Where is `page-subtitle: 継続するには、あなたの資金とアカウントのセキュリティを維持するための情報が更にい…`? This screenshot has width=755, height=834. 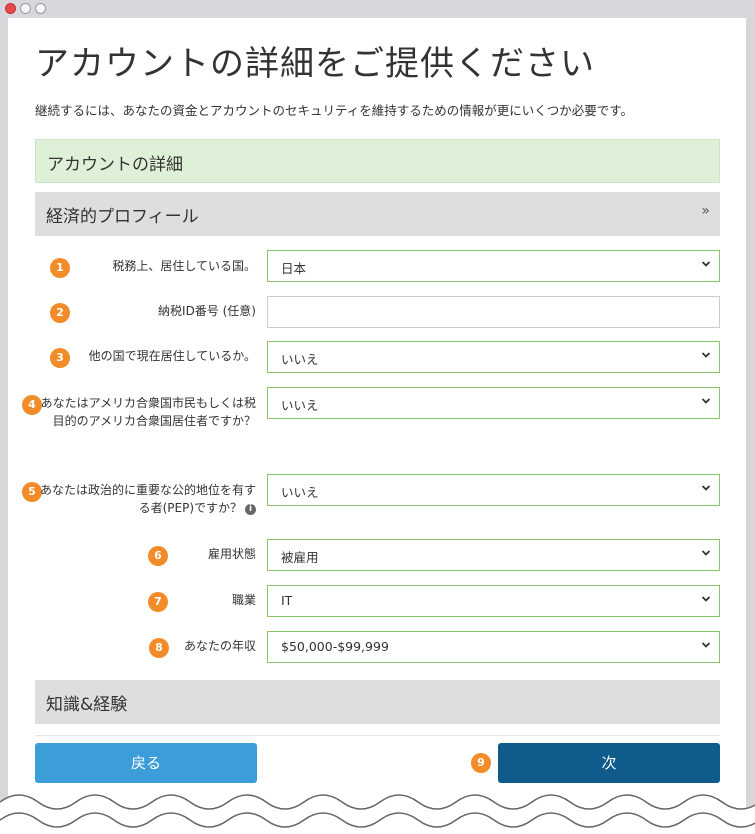 page-subtitle: 継続するには、あなたの資金とアカウントのセキュリティを維持するための情報が更にい… is located at coordinates (334, 110).